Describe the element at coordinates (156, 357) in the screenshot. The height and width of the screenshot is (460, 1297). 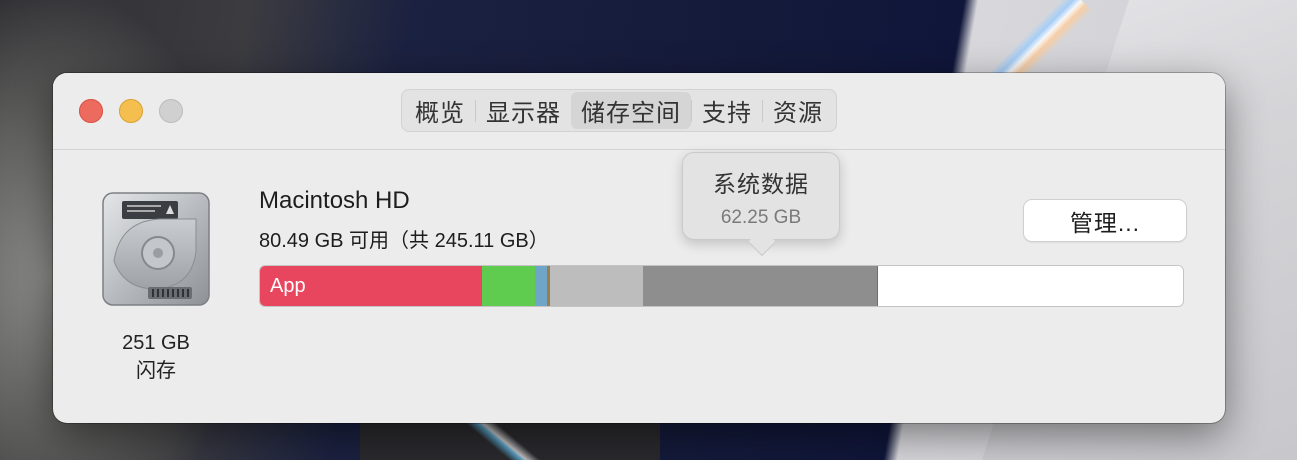
I see `disk-capacity: 251 GB 闪存` at that location.